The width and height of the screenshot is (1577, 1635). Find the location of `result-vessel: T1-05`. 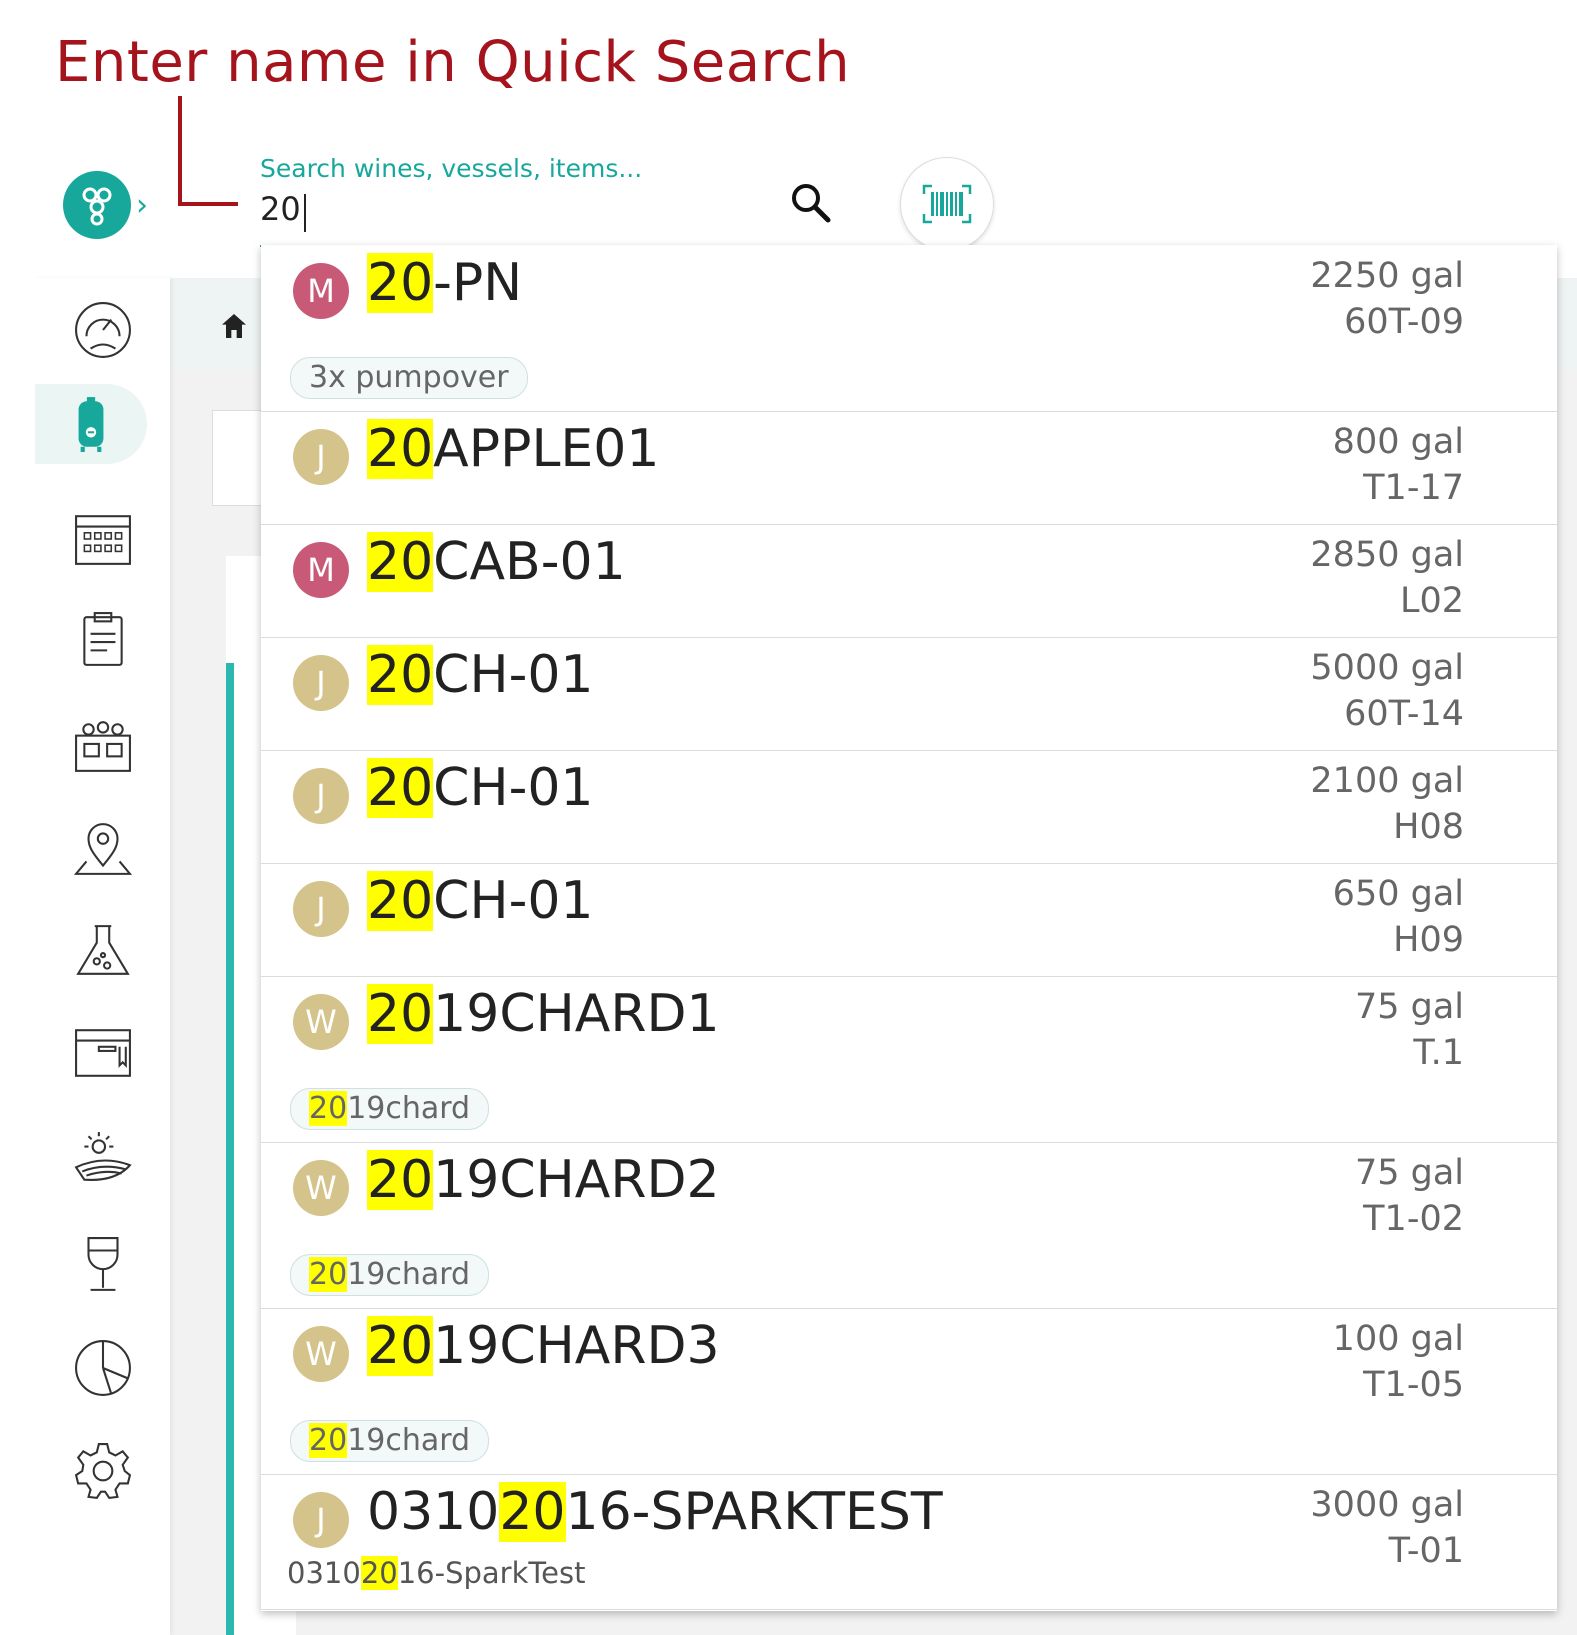

result-vessel: T1-05 is located at coordinates (1413, 1385).